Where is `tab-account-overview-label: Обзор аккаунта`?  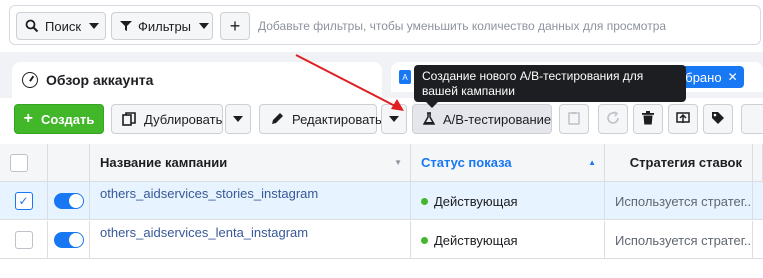 tab-account-overview-label: Обзор аккаунта is located at coordinates (100, 80).